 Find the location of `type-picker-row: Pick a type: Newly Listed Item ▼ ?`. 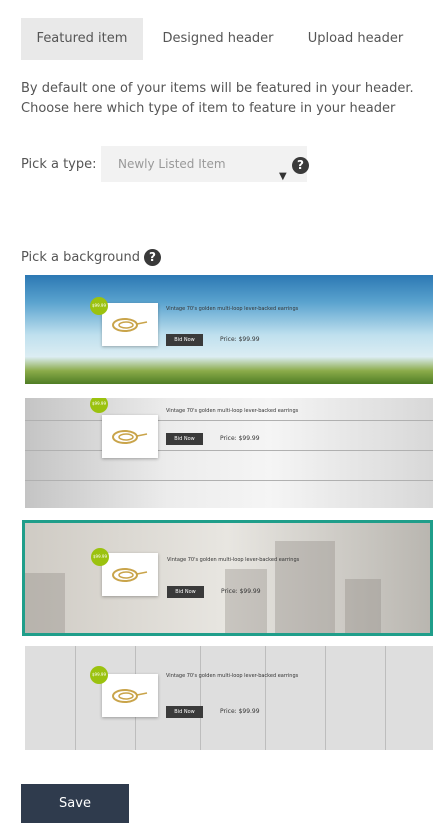

type-picker-row: Pick a type: Newly Listed Item ▼ ? is located at coordinates (165, 164).